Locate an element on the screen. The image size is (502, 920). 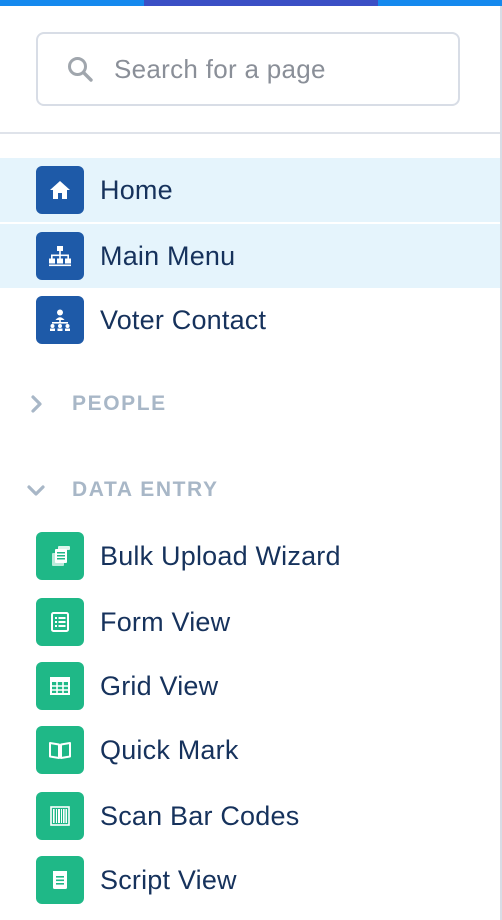
grid-icon is located at coordinates (60, 686).